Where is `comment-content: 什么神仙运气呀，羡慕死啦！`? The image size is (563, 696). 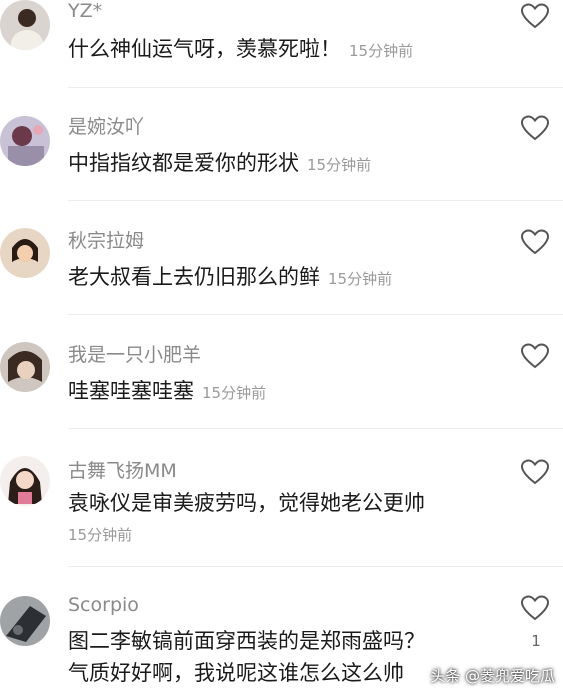 comment-content: 什么神仙运气呀，羡慕死啦！ is located at coordinates (204, 49).